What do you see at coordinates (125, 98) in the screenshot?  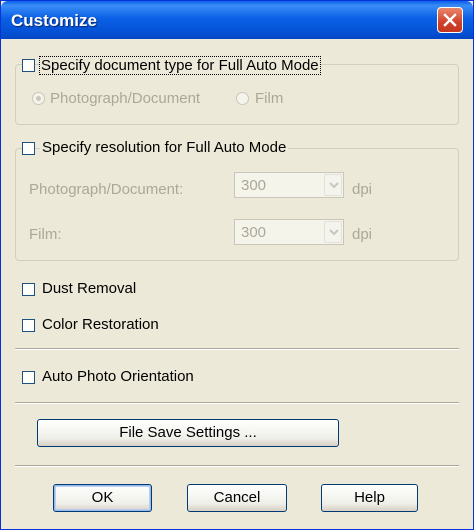 I see `radio-photograph-document-label: Photograph/Document` at bounding box center [125, 98].